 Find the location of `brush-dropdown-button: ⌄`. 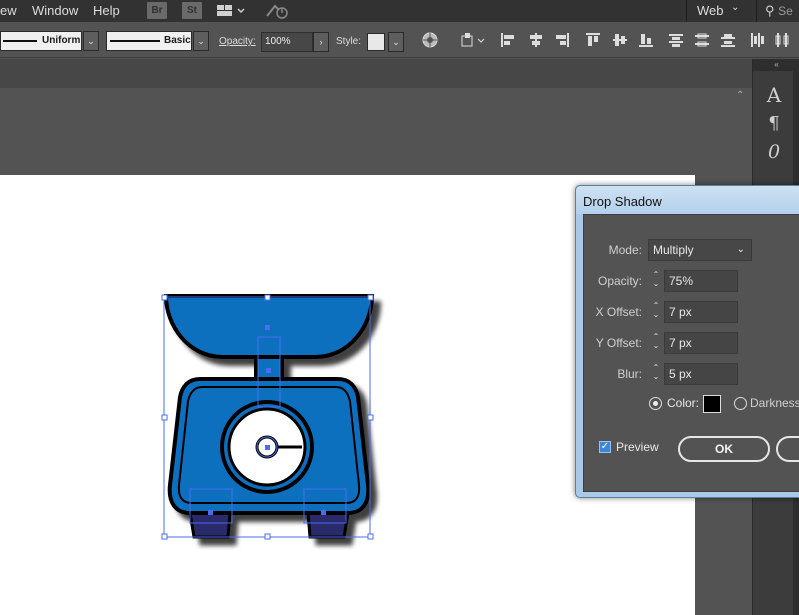

brush-dropdown-button: ⌄ is located at coordinates (201, 41).